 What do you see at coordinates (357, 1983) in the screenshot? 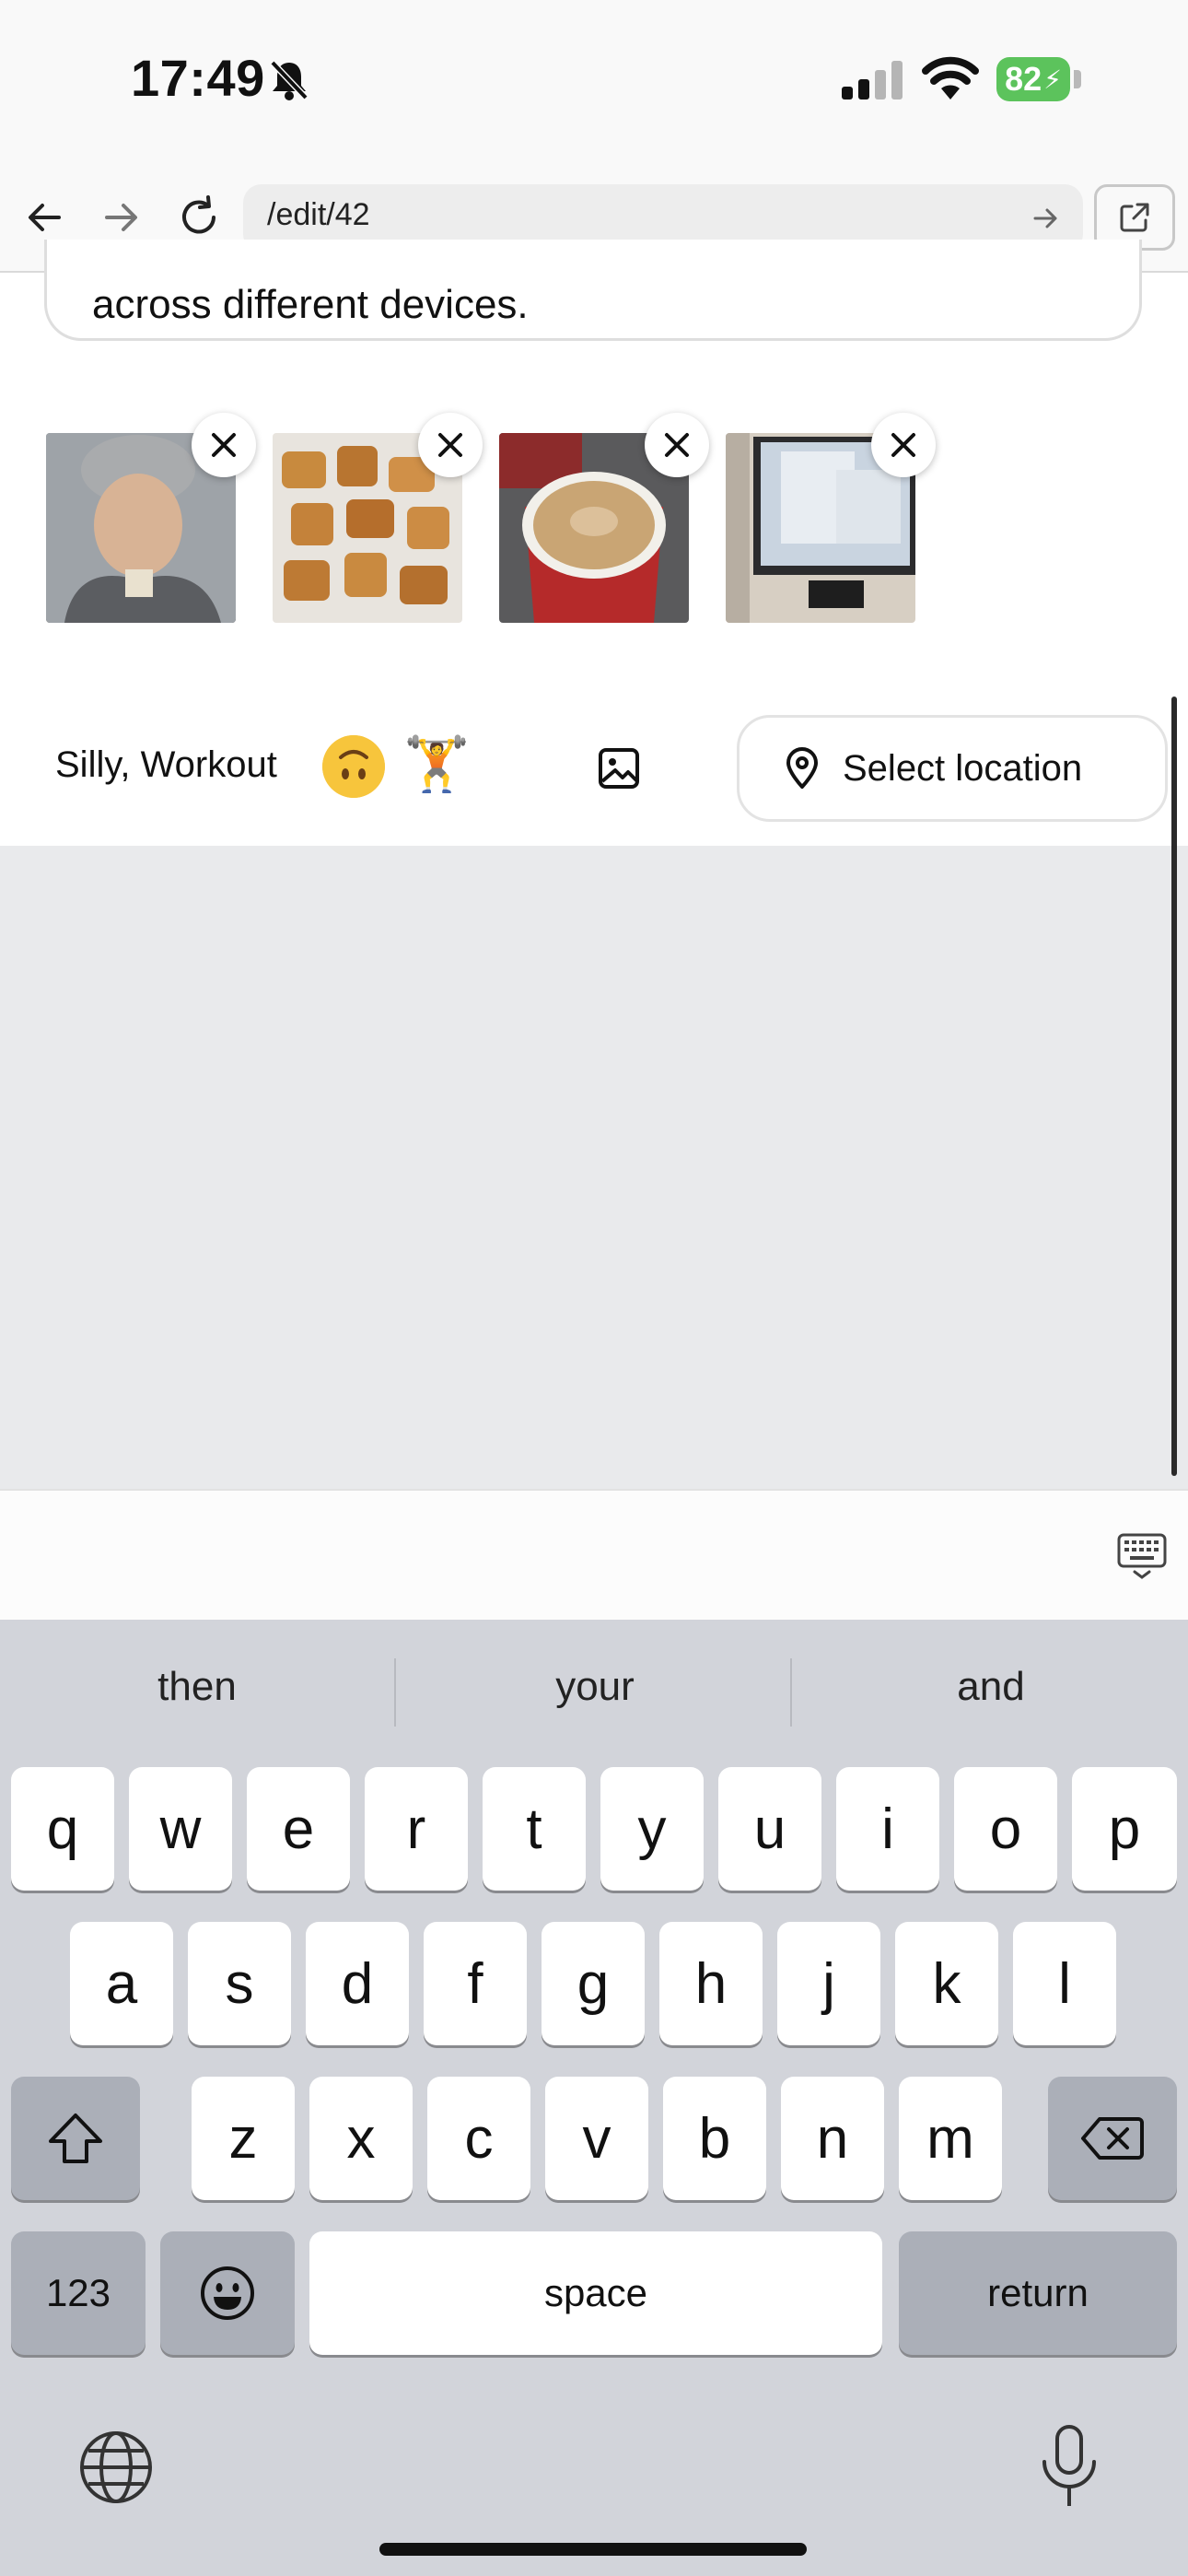
I see `key-d: d` at bounding box center [357, 1983].